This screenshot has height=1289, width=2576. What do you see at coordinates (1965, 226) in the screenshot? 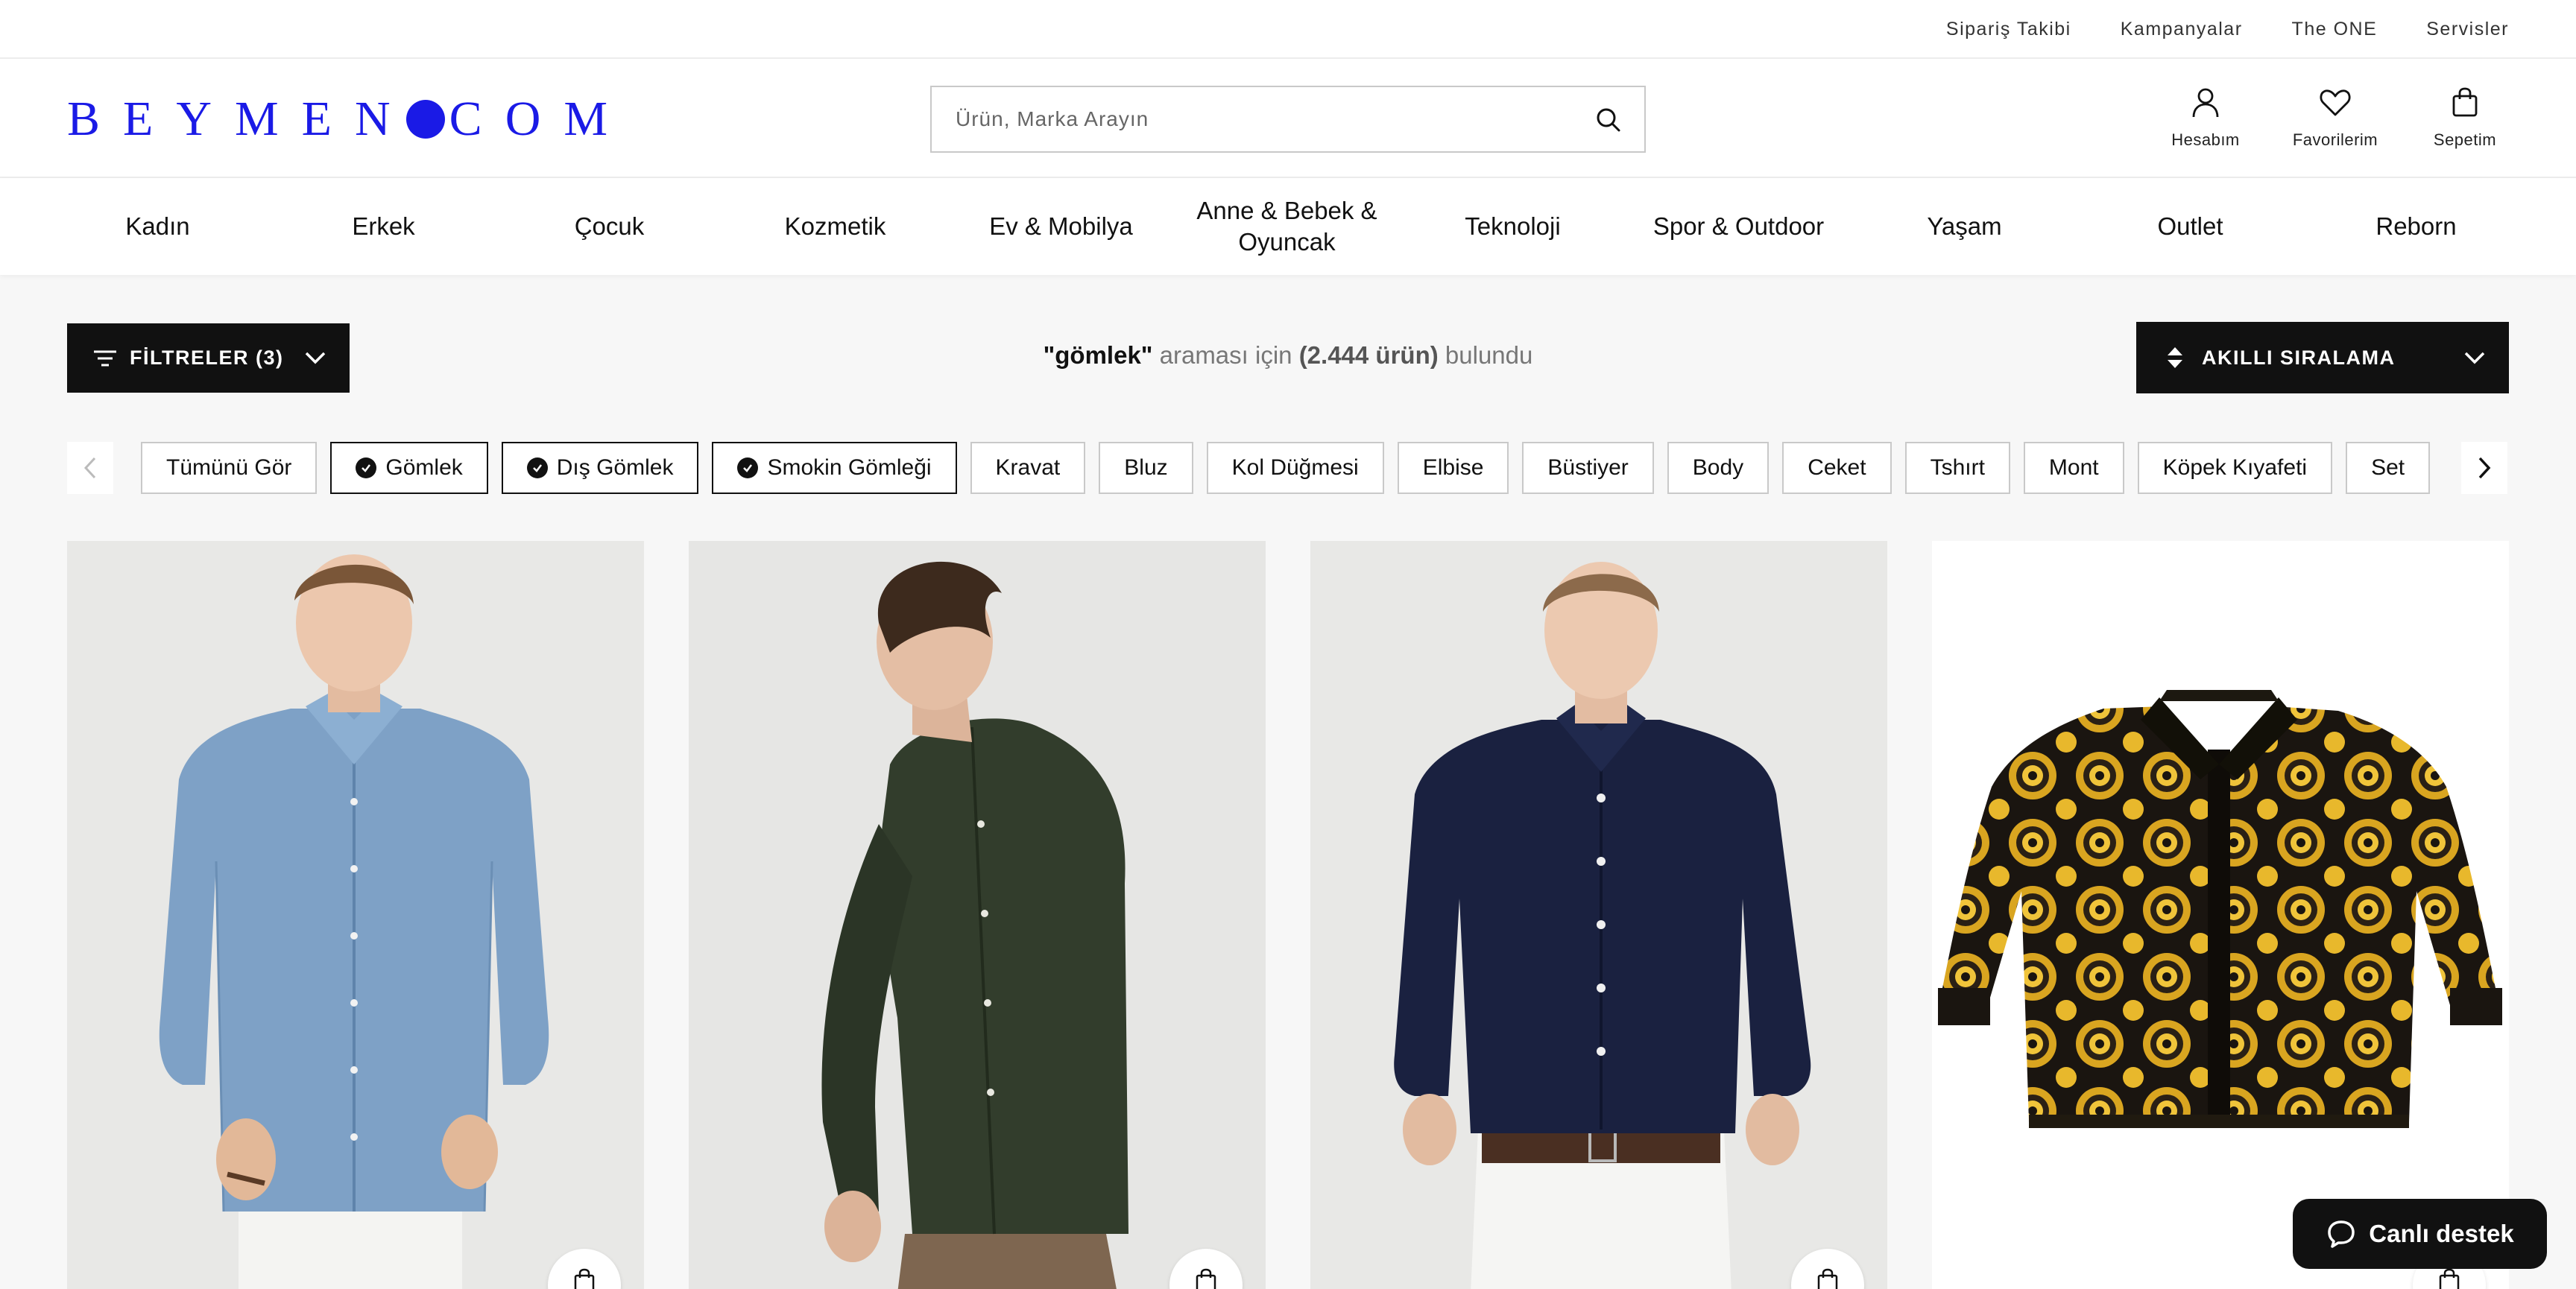
I see `nav-item-yasam: Yaşam` at bounding box center [1965, 226].